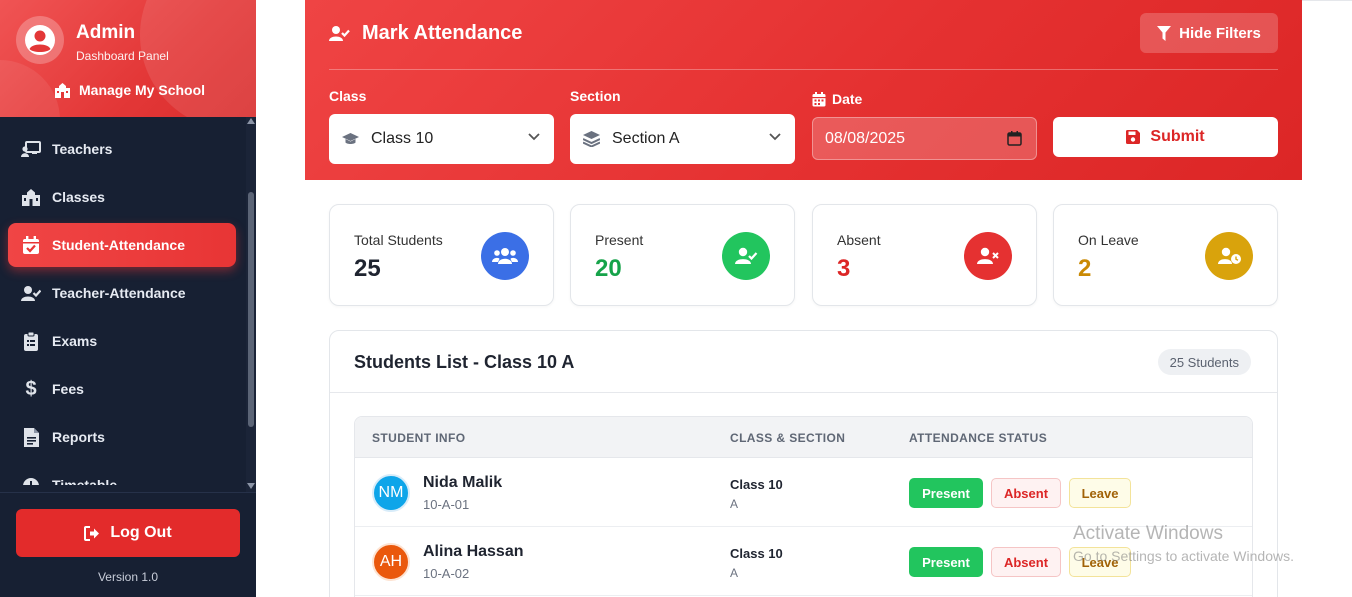 The height and width of the screenshot is (597, 1352). Describe the element at coordinates (978, 438) in the screenshot. I see `column-header-attendance-status: ATTENDANCE STATUS` at that location.